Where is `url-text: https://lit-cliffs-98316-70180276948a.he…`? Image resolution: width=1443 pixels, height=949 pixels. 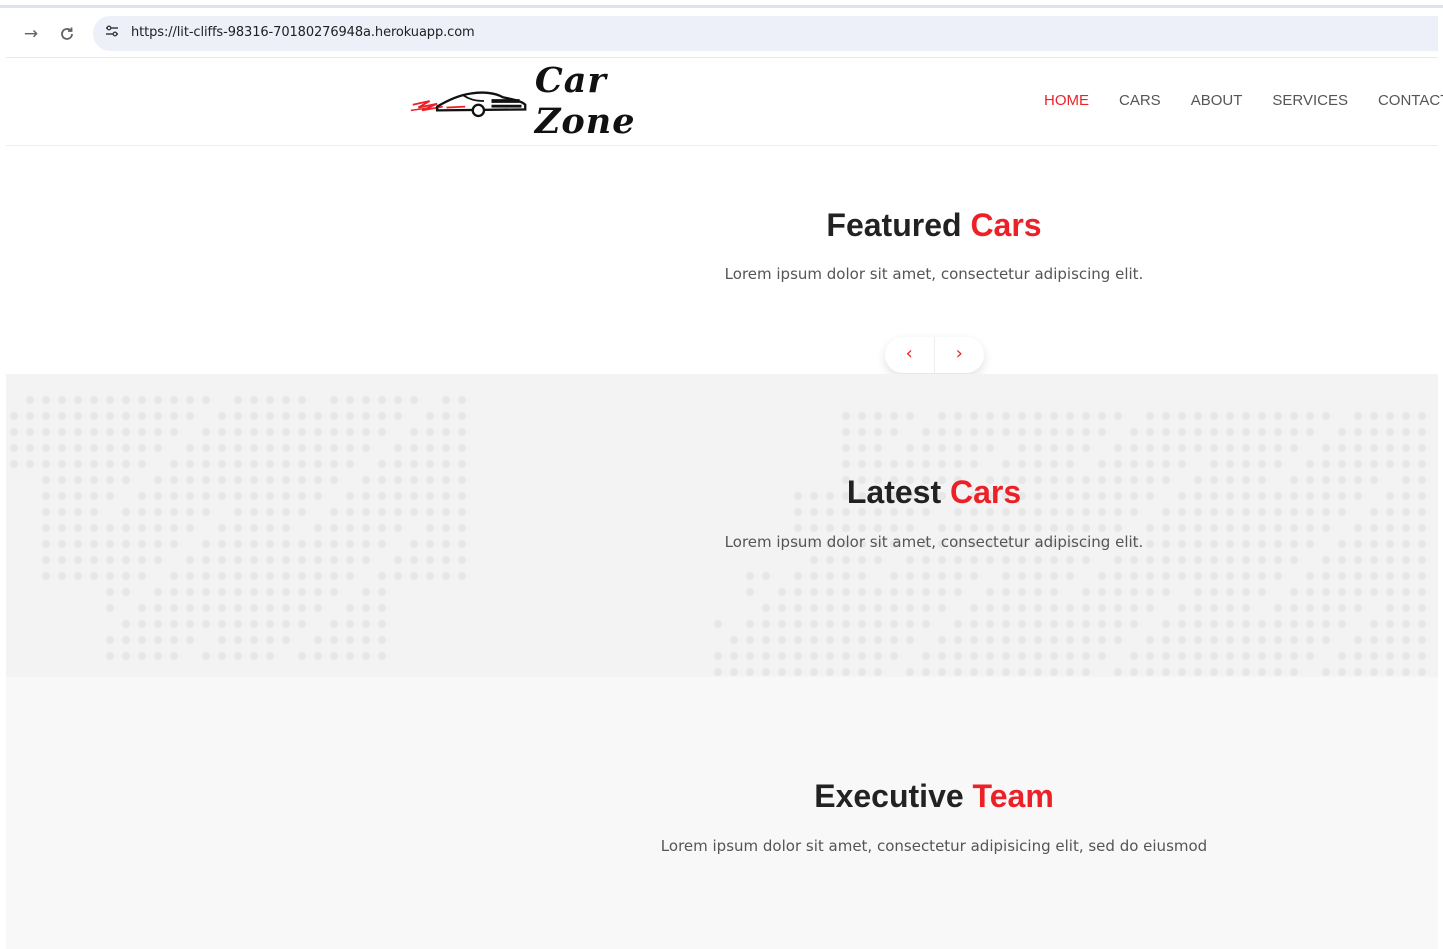 url-text: https://lit-cliffs-98316-70180276948a.he… is located at coordinates (303, 32).